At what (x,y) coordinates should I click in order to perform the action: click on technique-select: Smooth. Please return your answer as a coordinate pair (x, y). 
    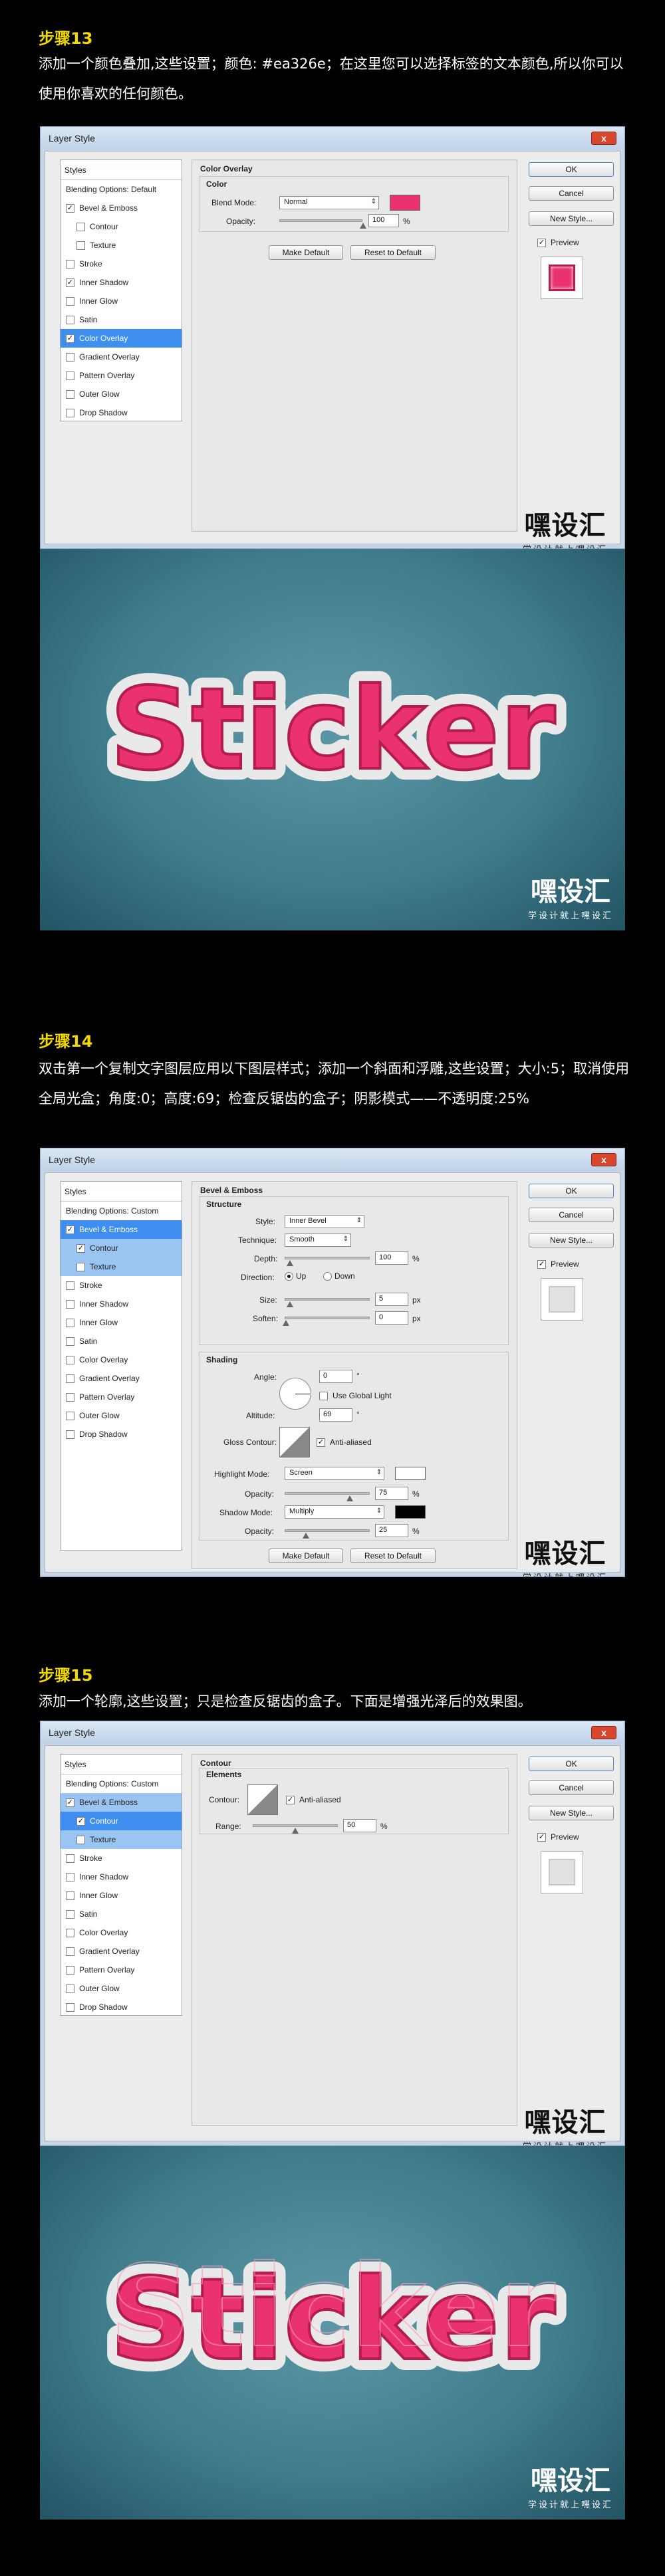
    Looking at the image, I should click on (318, 1240).